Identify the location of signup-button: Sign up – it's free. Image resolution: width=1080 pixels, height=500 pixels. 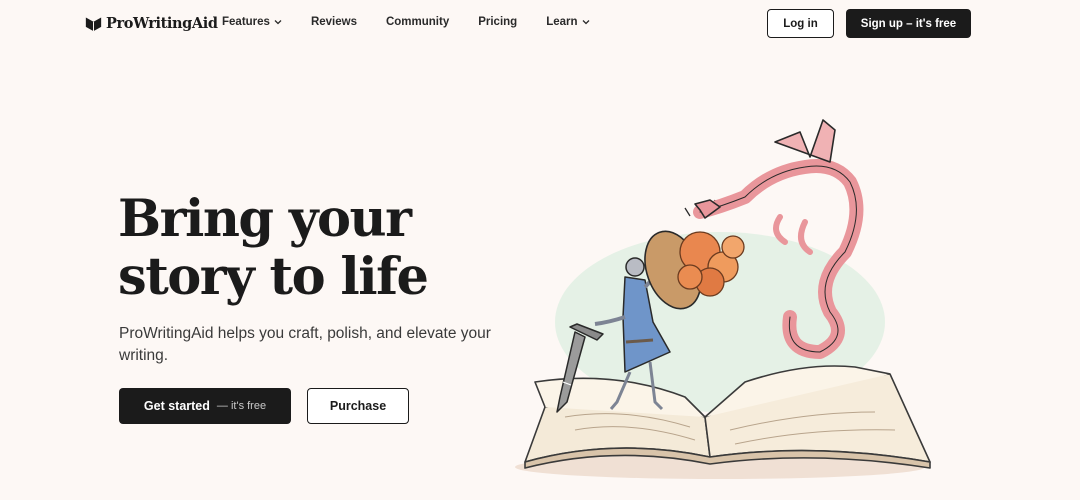
(908, 23).